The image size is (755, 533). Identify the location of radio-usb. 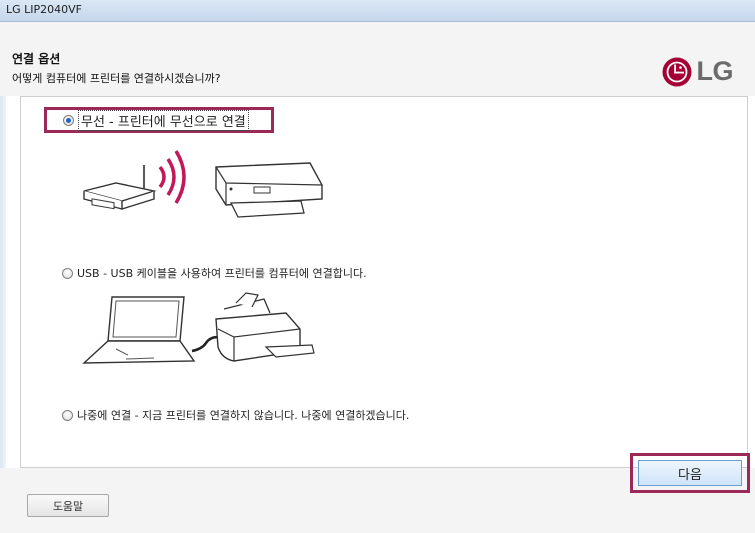
(67, 273).